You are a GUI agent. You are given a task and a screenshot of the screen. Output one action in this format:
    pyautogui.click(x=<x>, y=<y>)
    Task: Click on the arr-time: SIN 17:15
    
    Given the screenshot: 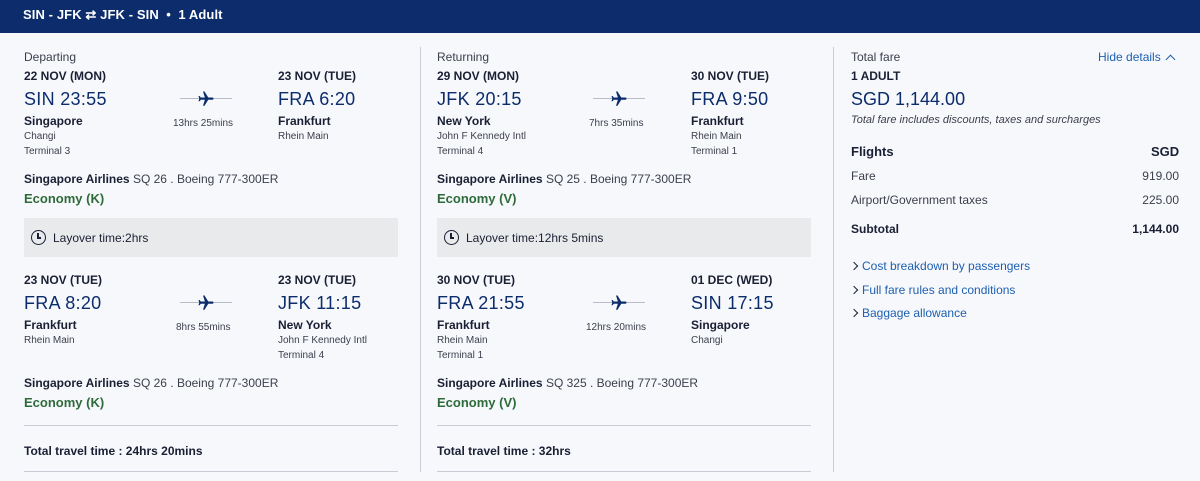 What is the action you would take?
    pyautogui.click(x=732, y=303)
    